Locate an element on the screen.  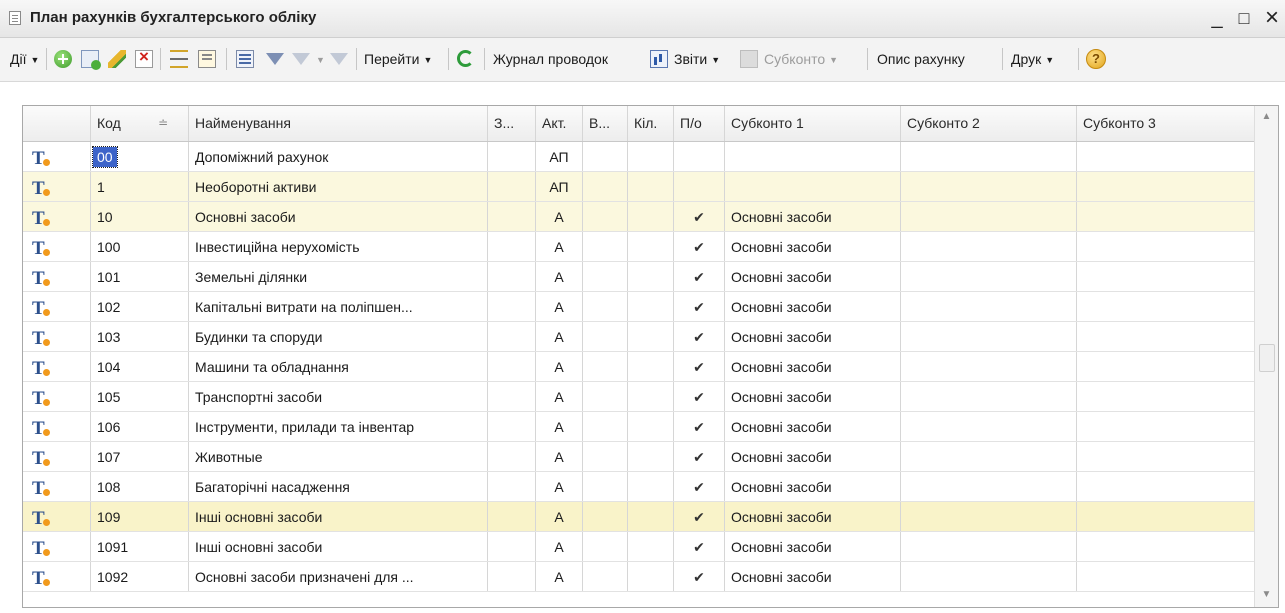
list-mode-icon is located at coordinates (245, 59).